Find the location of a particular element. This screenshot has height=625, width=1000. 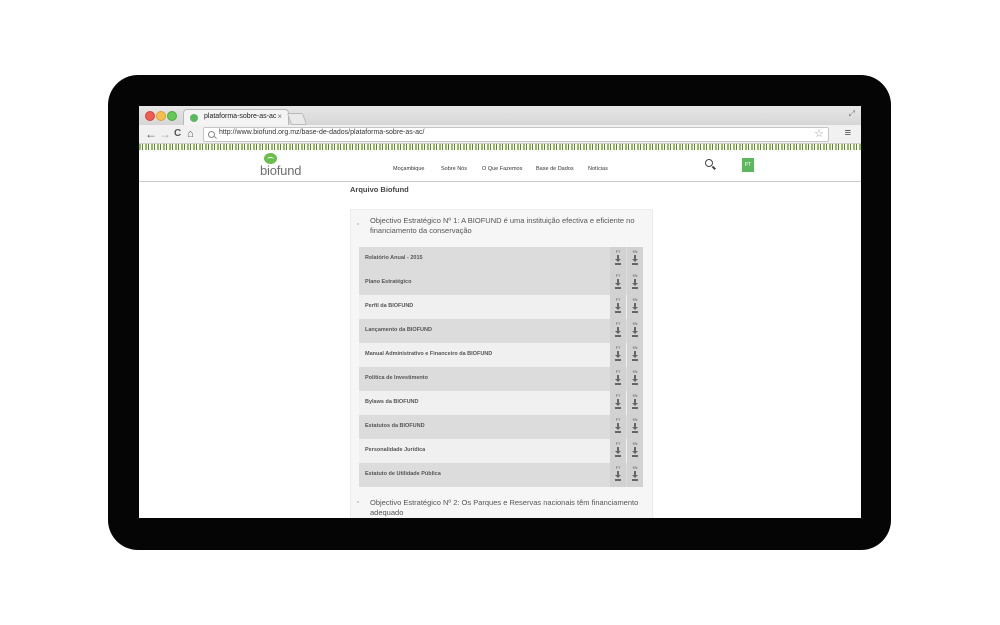

document-name: Bylaws da BIOFUND is located at coordinates (392, 402).